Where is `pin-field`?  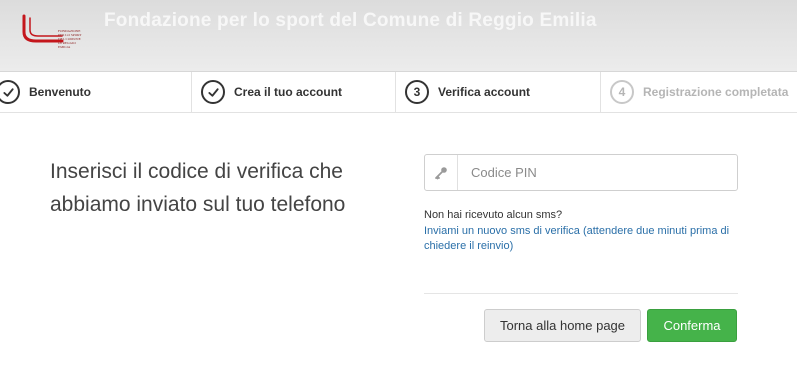 pin-field is located at coordinates (581, 172).